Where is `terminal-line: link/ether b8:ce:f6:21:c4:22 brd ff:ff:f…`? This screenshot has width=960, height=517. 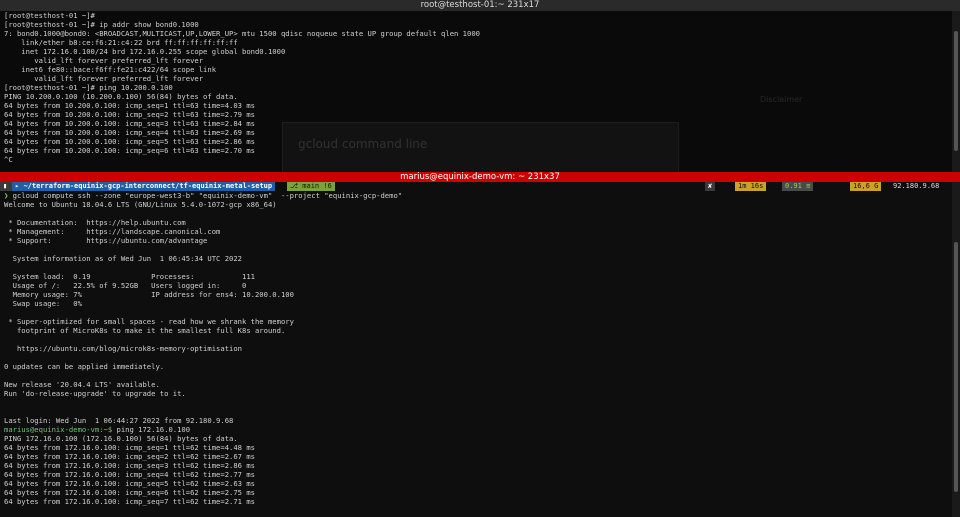 terminal-line: link/ether b8:ce:f6:21:c4:22 brd ff:ff:f… is located at coordinates (121, 42).